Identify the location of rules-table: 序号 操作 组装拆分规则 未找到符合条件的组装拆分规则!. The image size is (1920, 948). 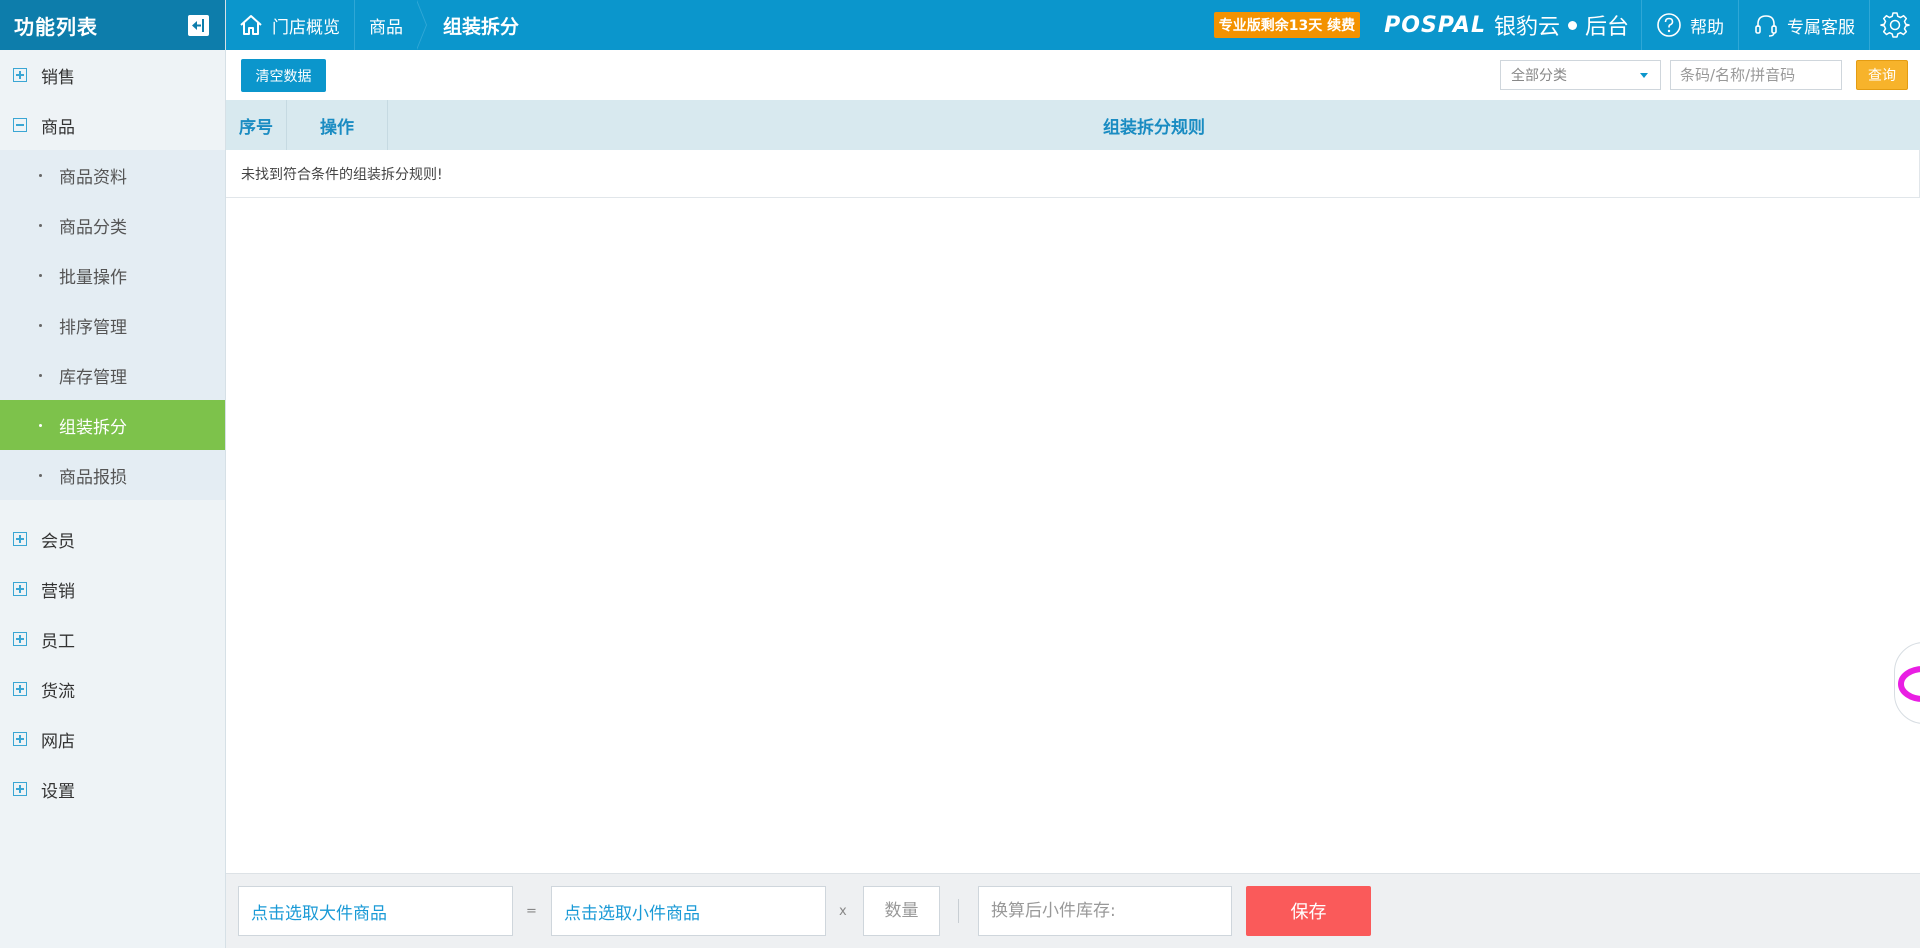
(1073, 149).